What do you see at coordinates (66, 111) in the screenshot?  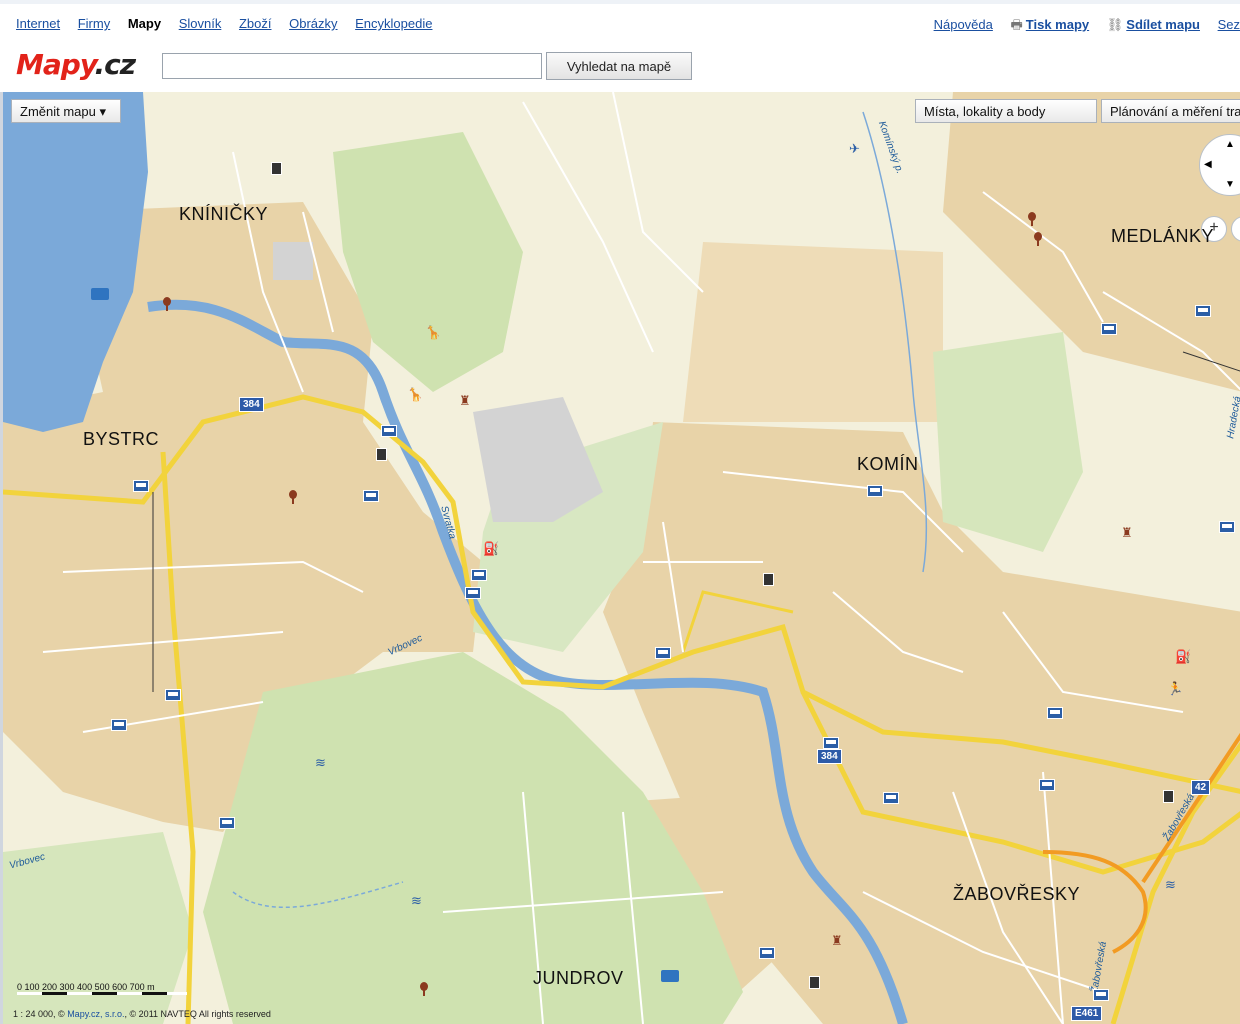 I see `change-map-button: Změnit mapu ▾` at bounding box center [66, 111].